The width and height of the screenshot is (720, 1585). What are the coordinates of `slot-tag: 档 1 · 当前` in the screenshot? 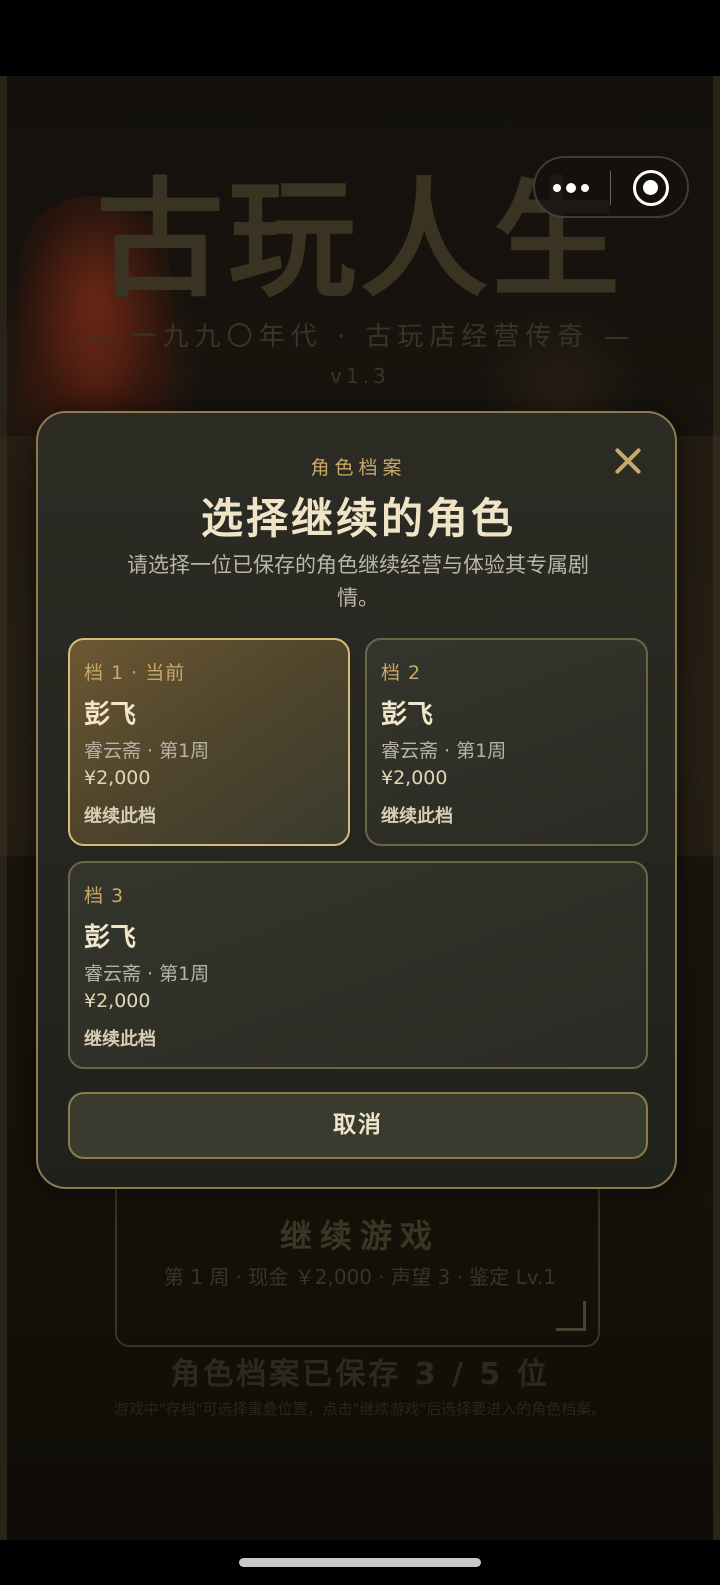 It's located at (135, 673).